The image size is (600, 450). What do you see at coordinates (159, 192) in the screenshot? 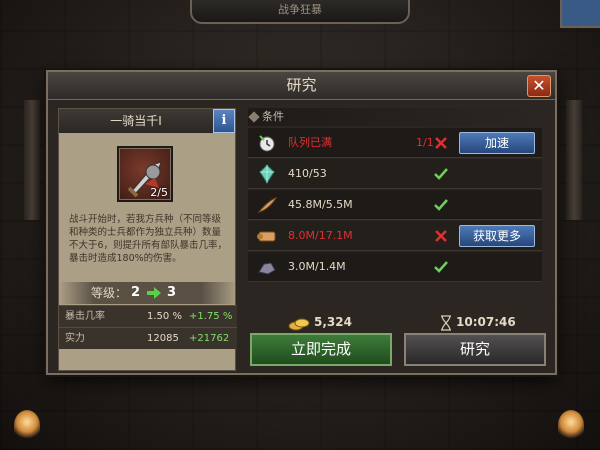
I see `skill-count: 2/5` at bounding box center [159, 192].